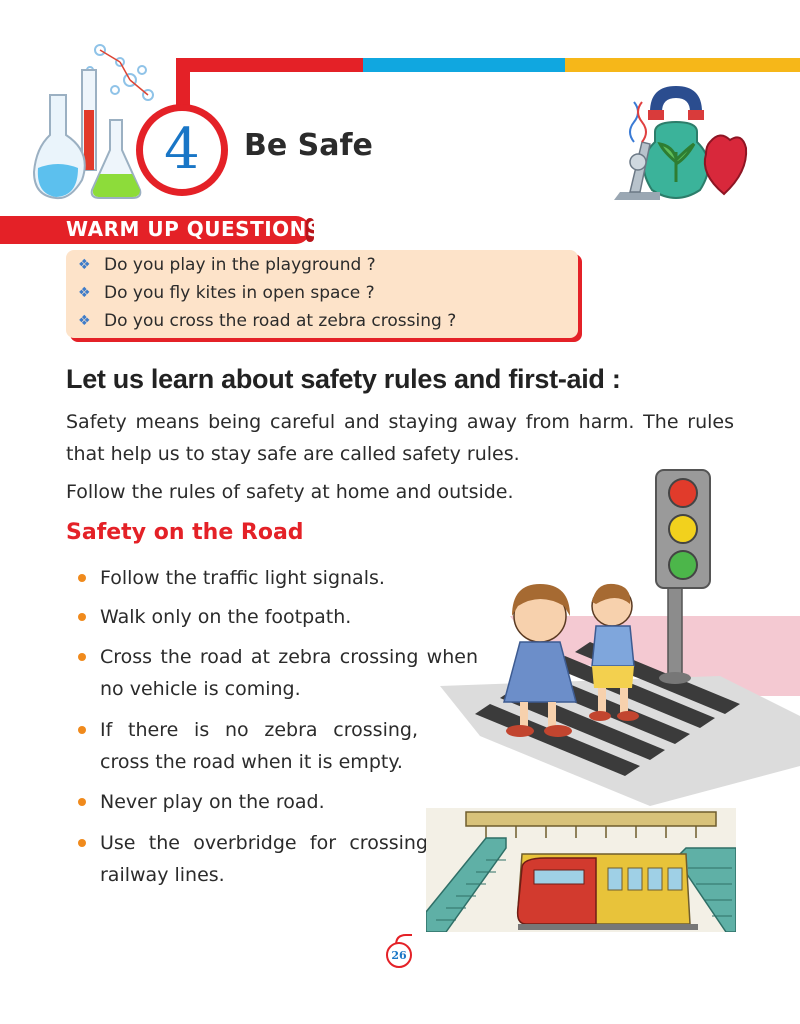  Describe the element at coordinates (278, 617) in the screenshot. I see `list-item: Walk only on the footpath.` at that location.